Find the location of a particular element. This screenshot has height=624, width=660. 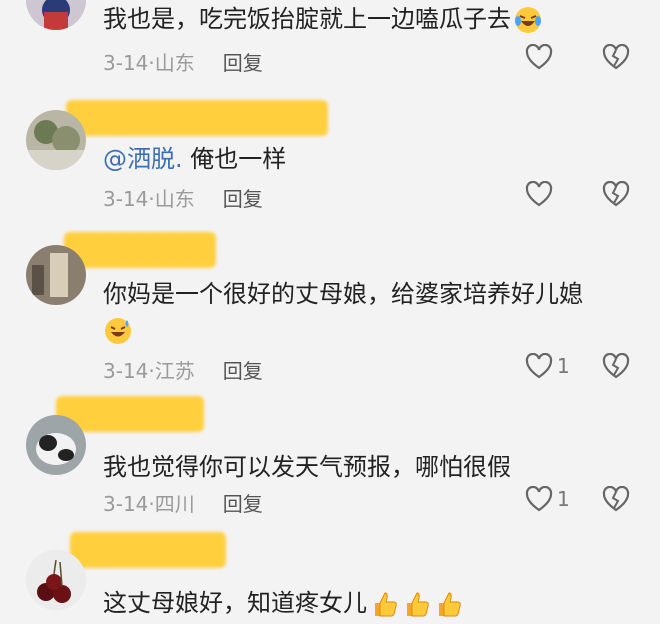

laughing-crying-emoji is located at coordinates (528, 20).